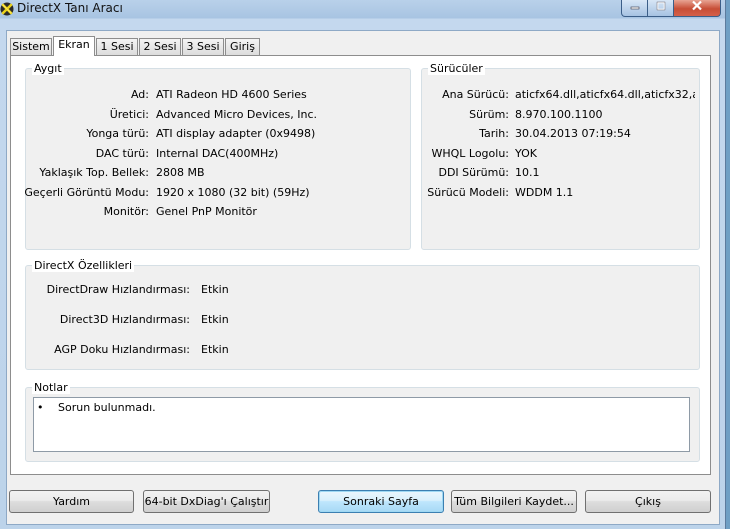 The image size is (730, 529). What do you see at coordinates (74, 46) in the screenshot?
I see `tab-ekran: Ekran` at bounding box center [74, 46].